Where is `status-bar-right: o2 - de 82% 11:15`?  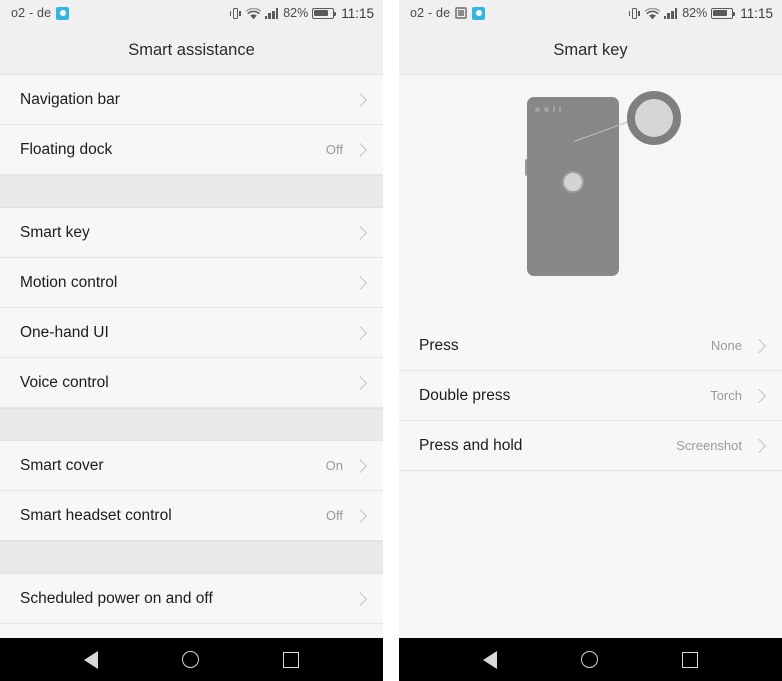
status-bar-right: o2 - de 82% 11:15 is located at coordinates (590, 13).